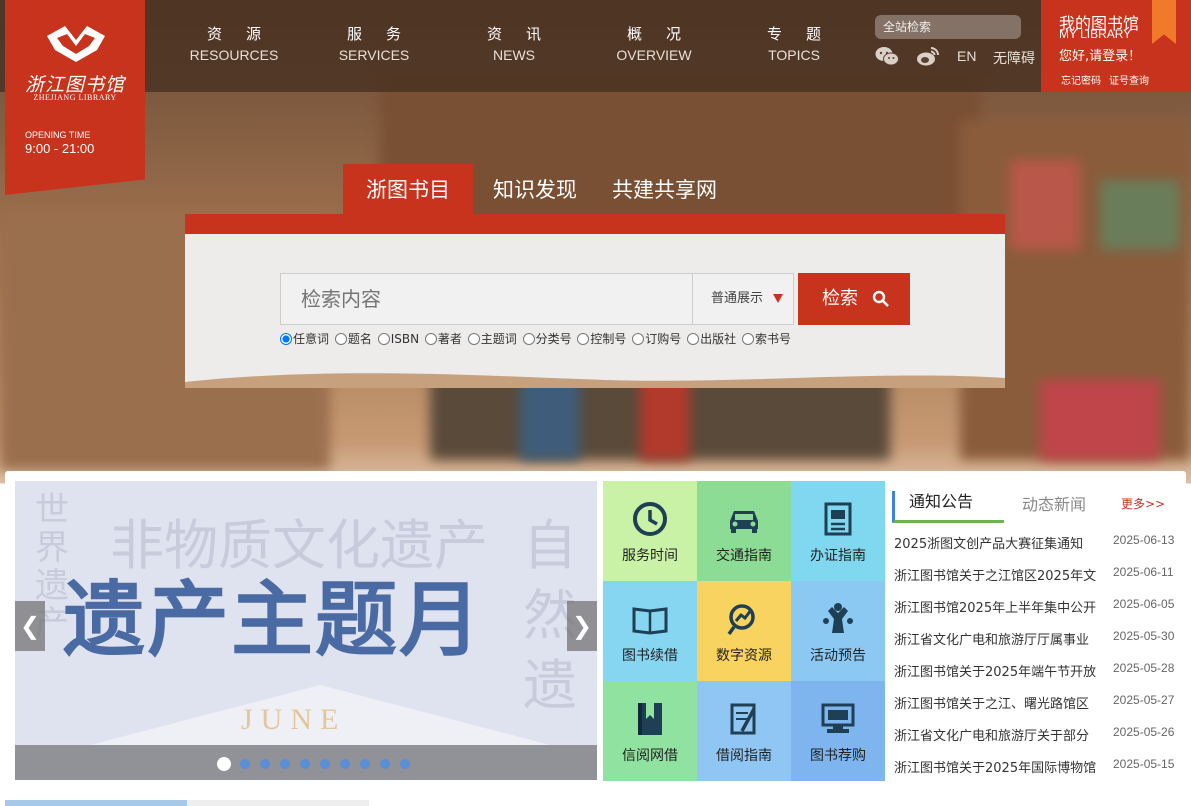 This screenshot has height=806, width=1191. Describe the element at coordinates (854, 299) in the screenshot. I see `search-button: 检索` at that location.